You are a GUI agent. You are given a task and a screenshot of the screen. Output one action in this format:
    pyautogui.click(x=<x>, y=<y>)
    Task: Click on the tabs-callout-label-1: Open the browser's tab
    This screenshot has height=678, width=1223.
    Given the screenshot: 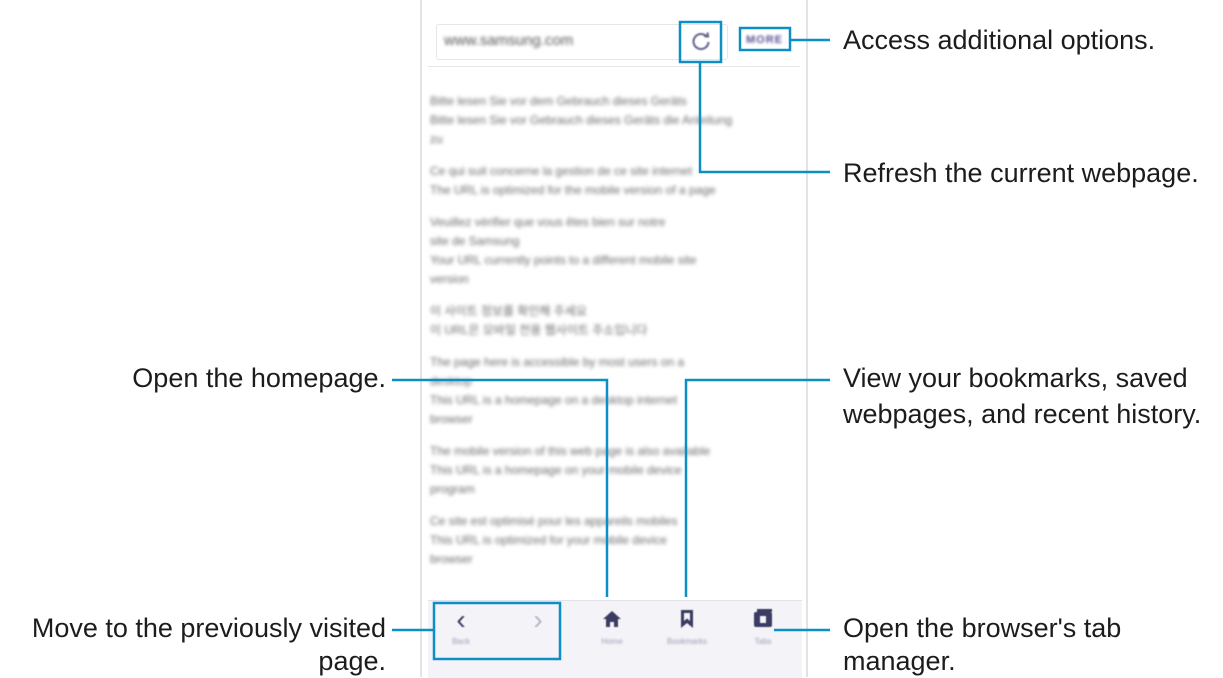 What is the action you would take?
    pyautogui.click(x=982, y=628)
    